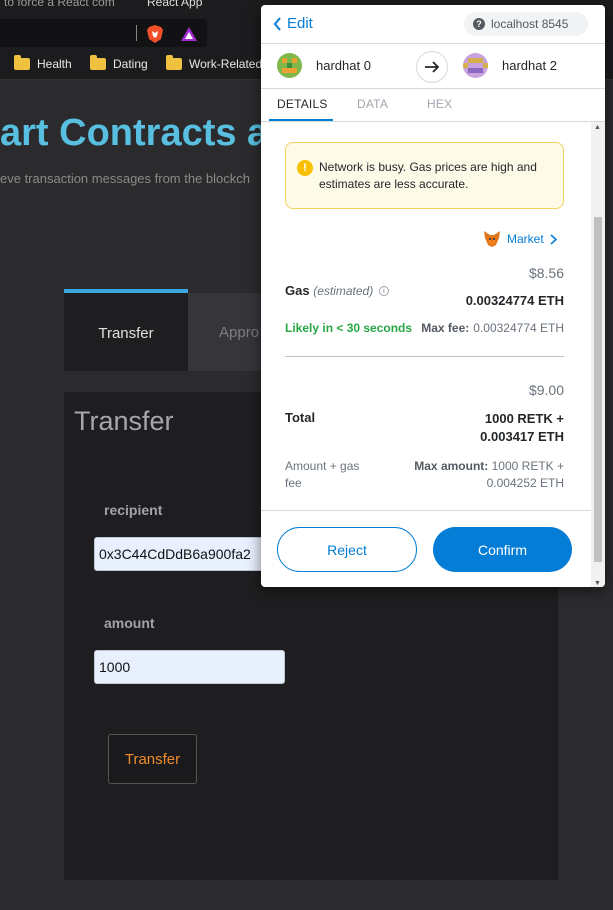  Describe the element at coordinates (133, 510) in the screenshot. I see `recipient-label: recipient` at that location.